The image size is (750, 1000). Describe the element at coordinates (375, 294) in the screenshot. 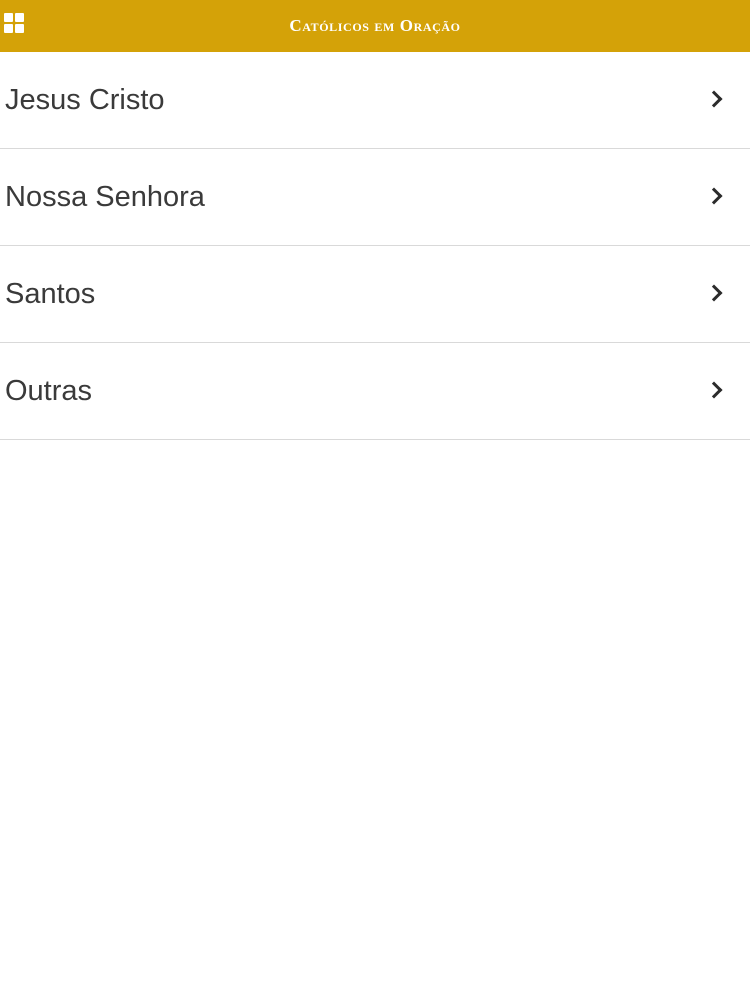

I see `list-item-santos: Santos` at that location.